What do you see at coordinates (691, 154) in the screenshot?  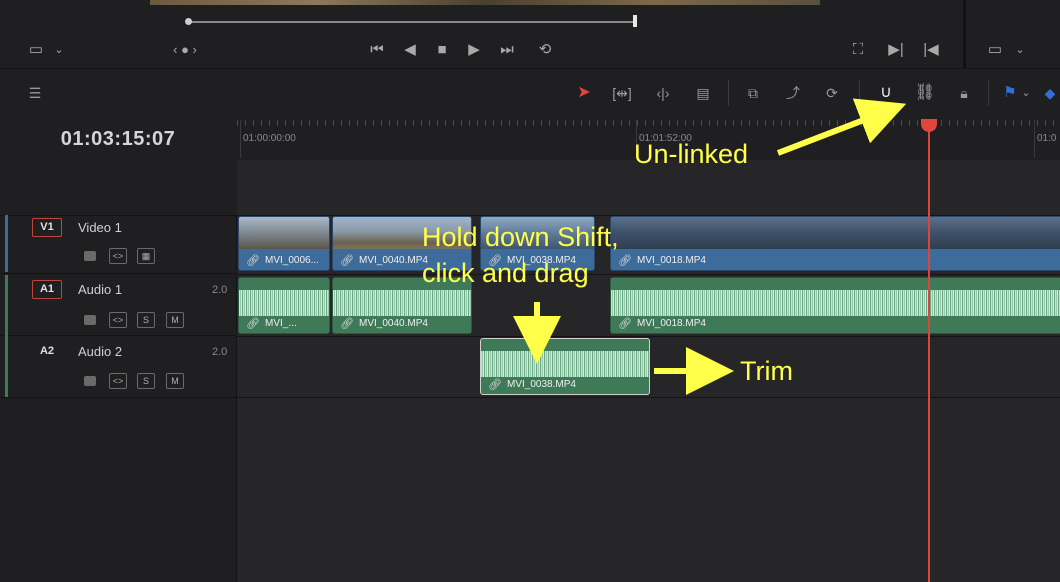 I see `annotation-unlinked: Un-linked` at bounding box center [691, 154].